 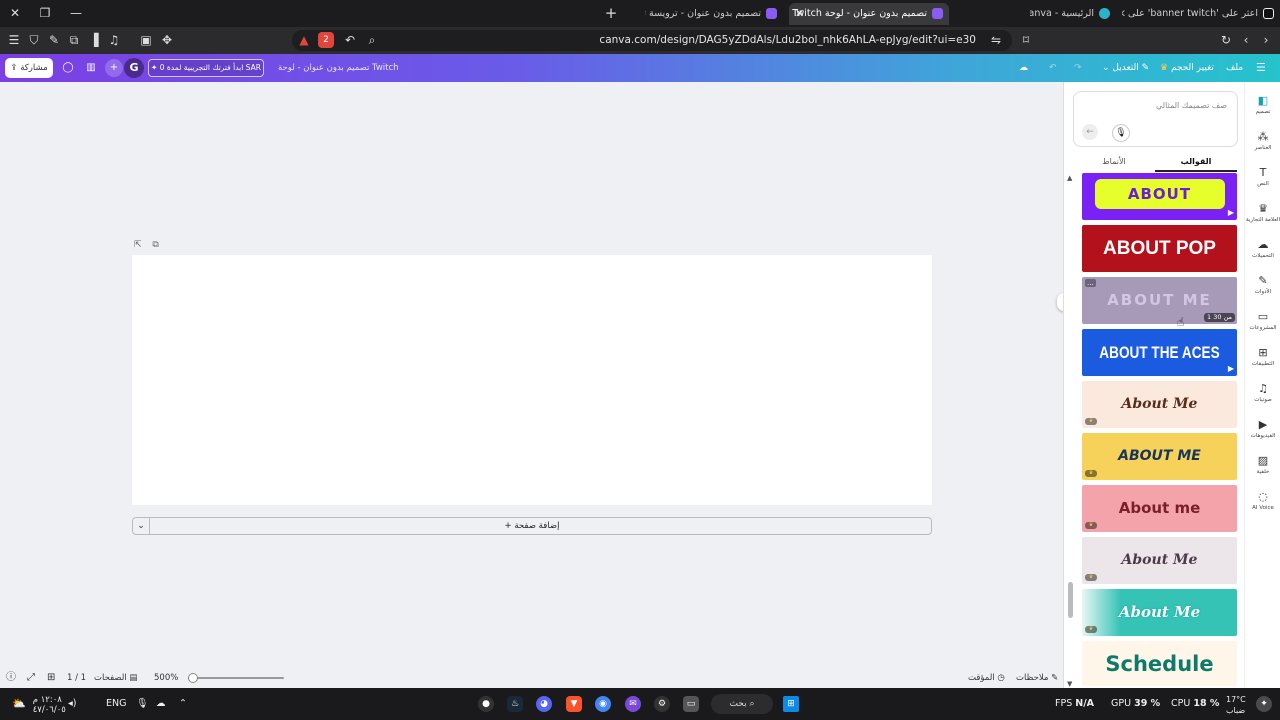 What do you see at coordinates (1114, 163) in the screenshot?
I see `tab-styles: الأنماط` at bounding box center [1114, 163].